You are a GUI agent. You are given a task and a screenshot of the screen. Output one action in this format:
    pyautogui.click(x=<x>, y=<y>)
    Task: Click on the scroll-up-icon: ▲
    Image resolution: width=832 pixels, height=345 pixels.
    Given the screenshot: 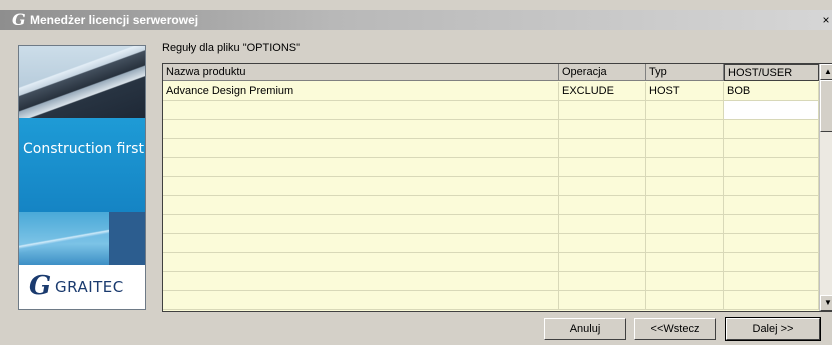 What is the action you would take?
    pyautogui.click(x=826, y=72)
    